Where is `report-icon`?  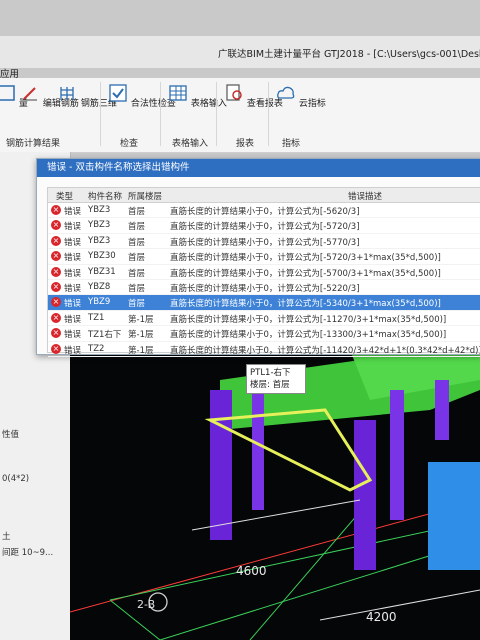 report-icon is located at coordinates (234, 92).